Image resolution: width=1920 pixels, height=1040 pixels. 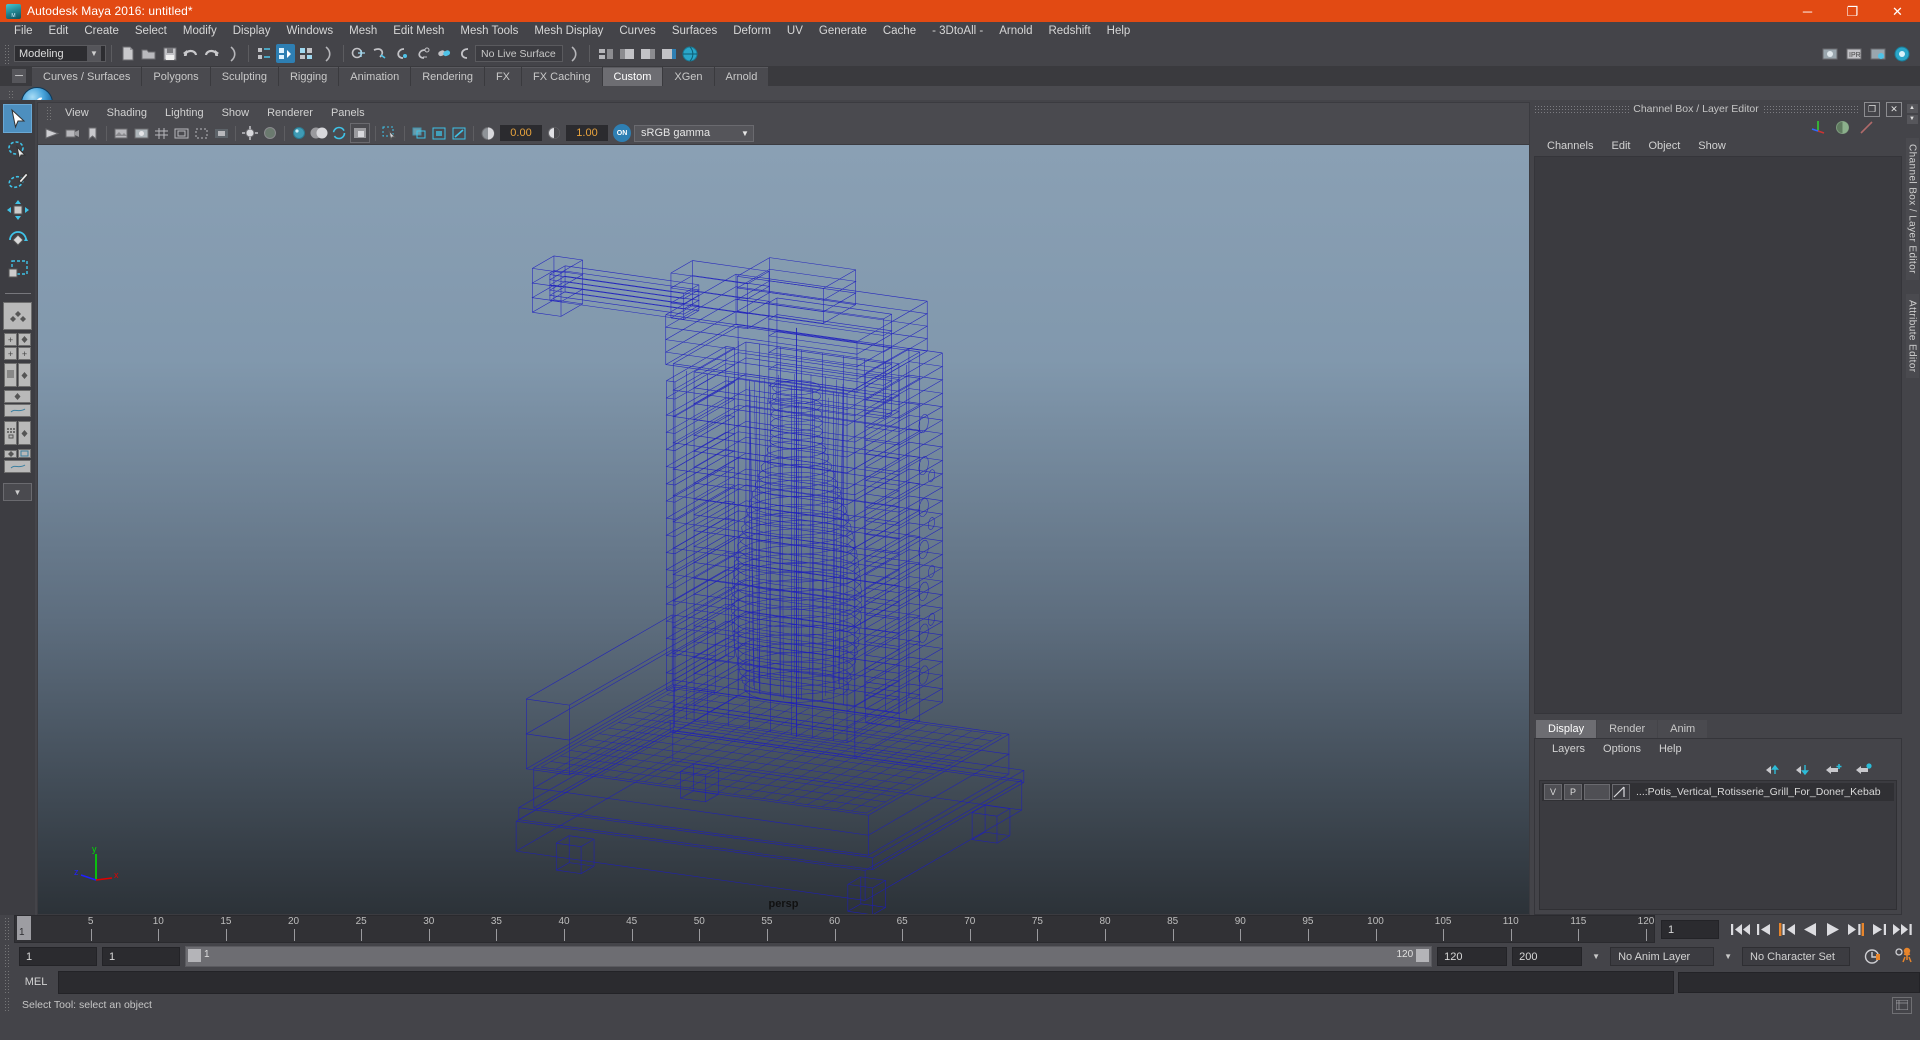 I want to click on layout-four-view: + + +, so click(x=17, y=346).